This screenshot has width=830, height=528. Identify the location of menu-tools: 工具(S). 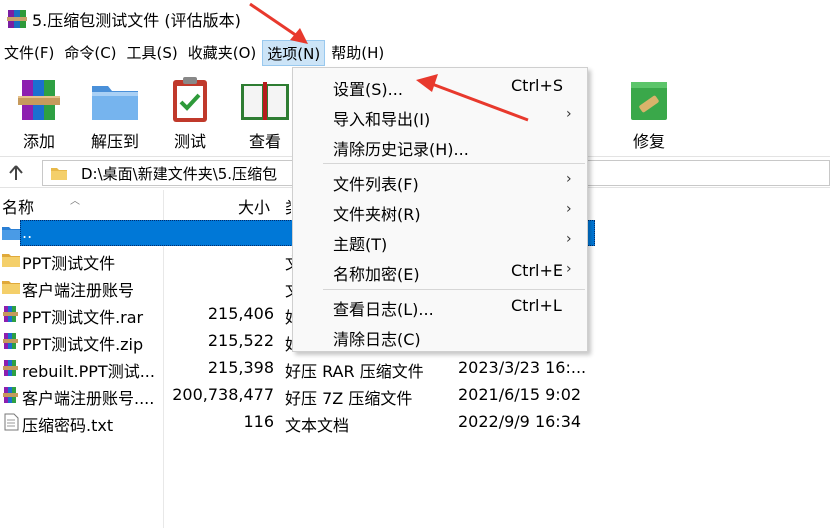
(152, 53).